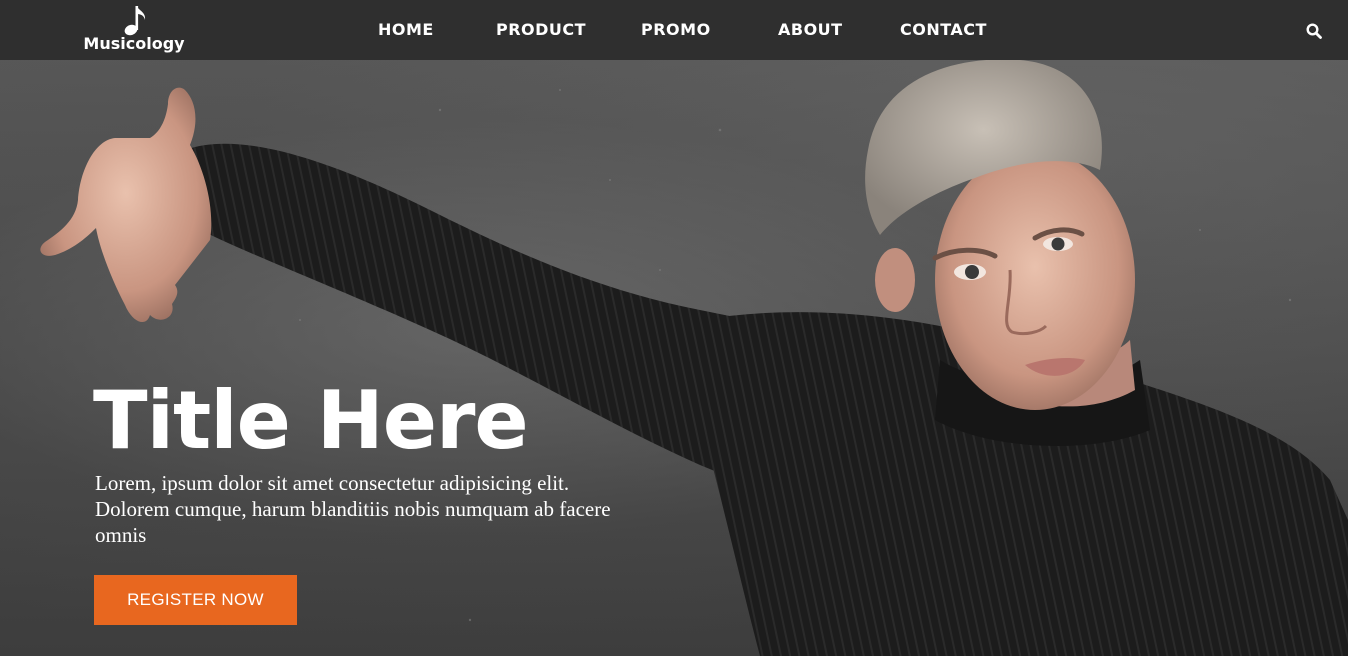  Describe the element at coordinates (943, 30) in the screenshot. I see `nav-contact: CONTACT` at that location.